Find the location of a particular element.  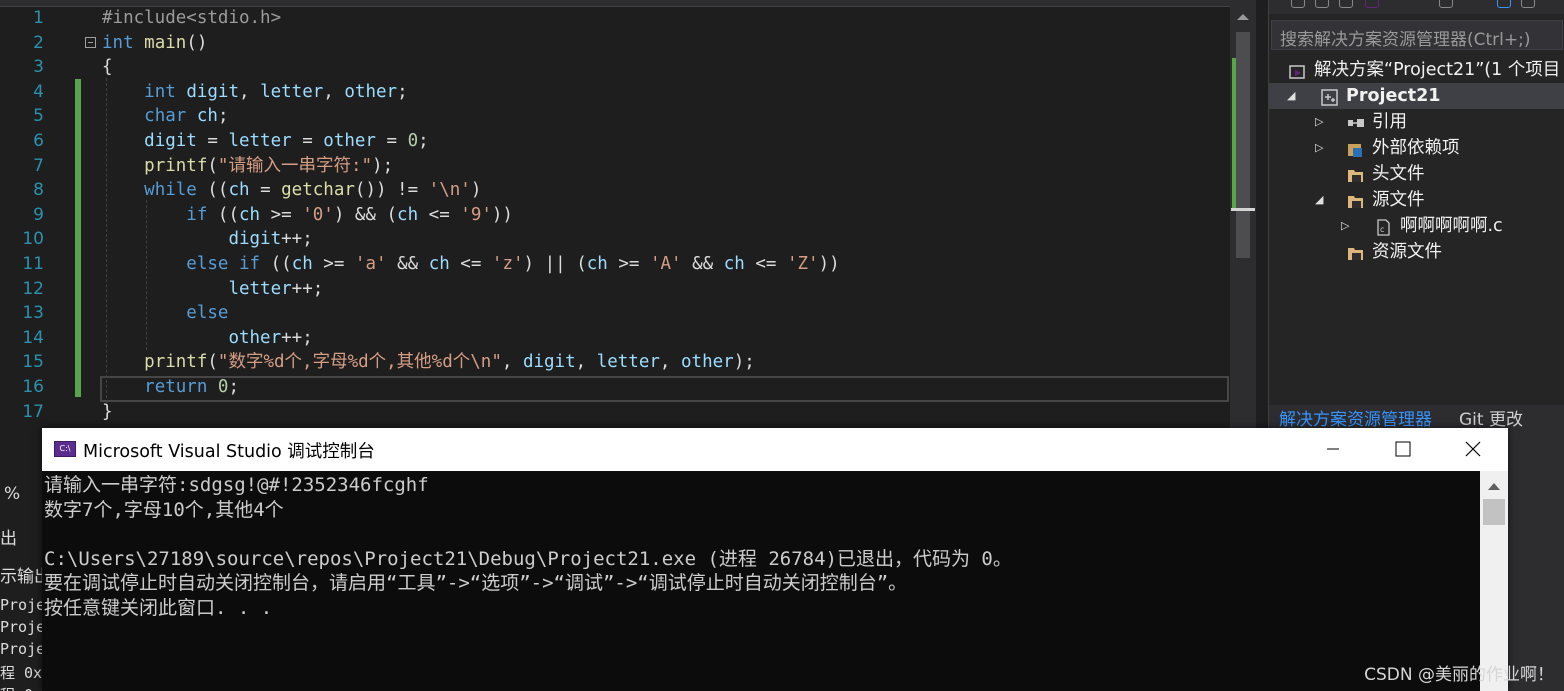

tree-item-label: 外部依赖项 is located at coordinates (1416, 148).